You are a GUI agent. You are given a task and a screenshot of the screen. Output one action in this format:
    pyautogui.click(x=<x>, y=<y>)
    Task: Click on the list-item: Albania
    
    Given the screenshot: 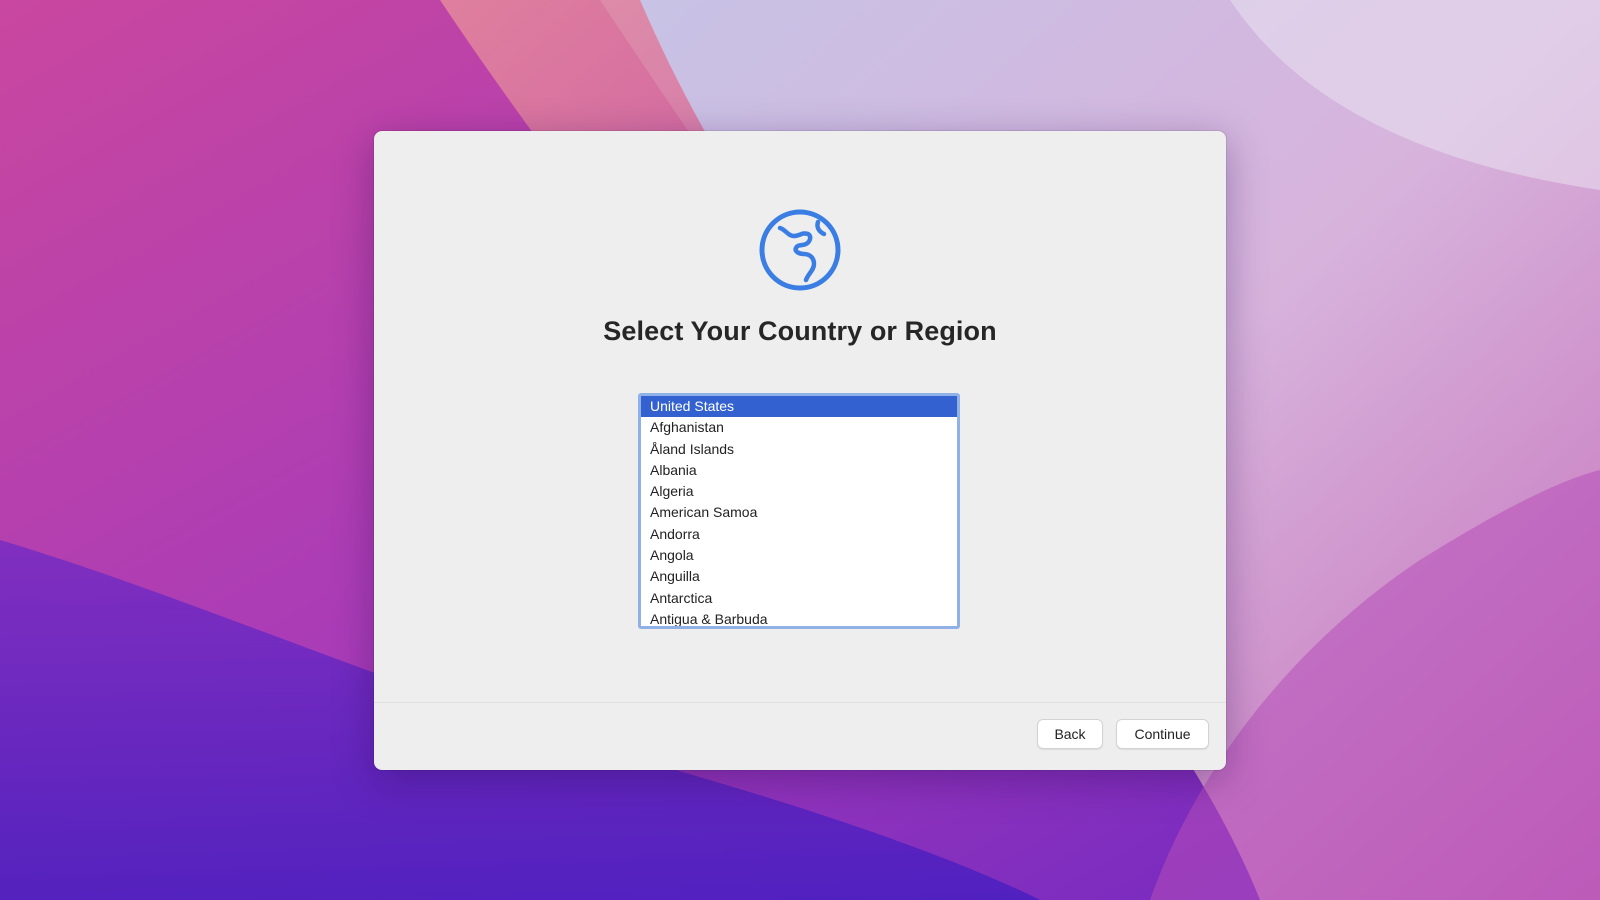 What is the action you would take?
    pyautogui.click(x=799, y=470)
    